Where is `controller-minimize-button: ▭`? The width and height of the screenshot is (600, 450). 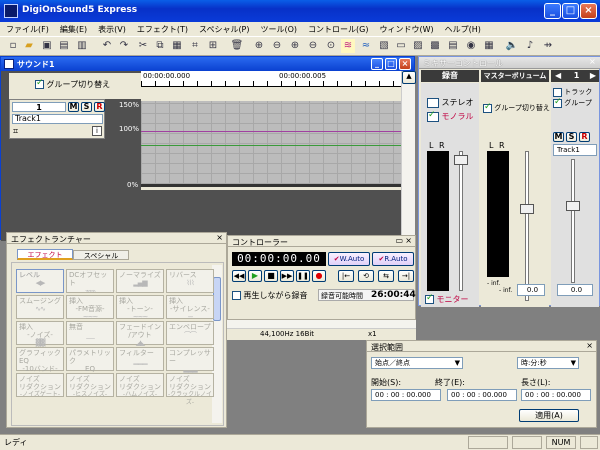 controller-minimize-button: ▭ is located at coordinates (399, 240).